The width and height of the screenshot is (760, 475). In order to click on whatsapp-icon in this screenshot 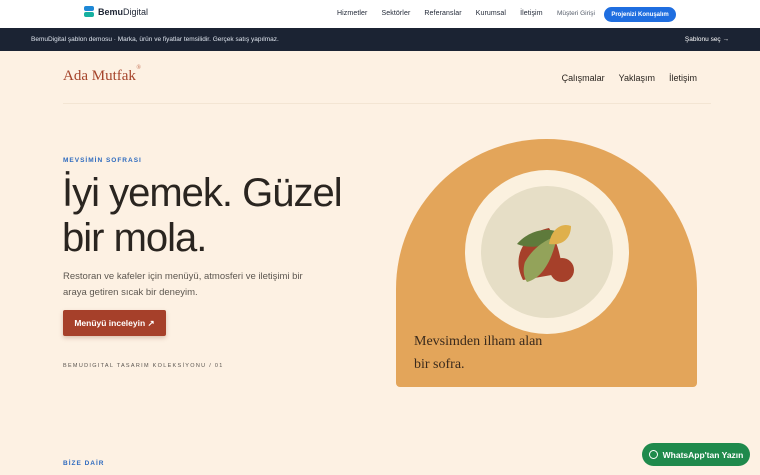, I will do `click(653, 454)`.